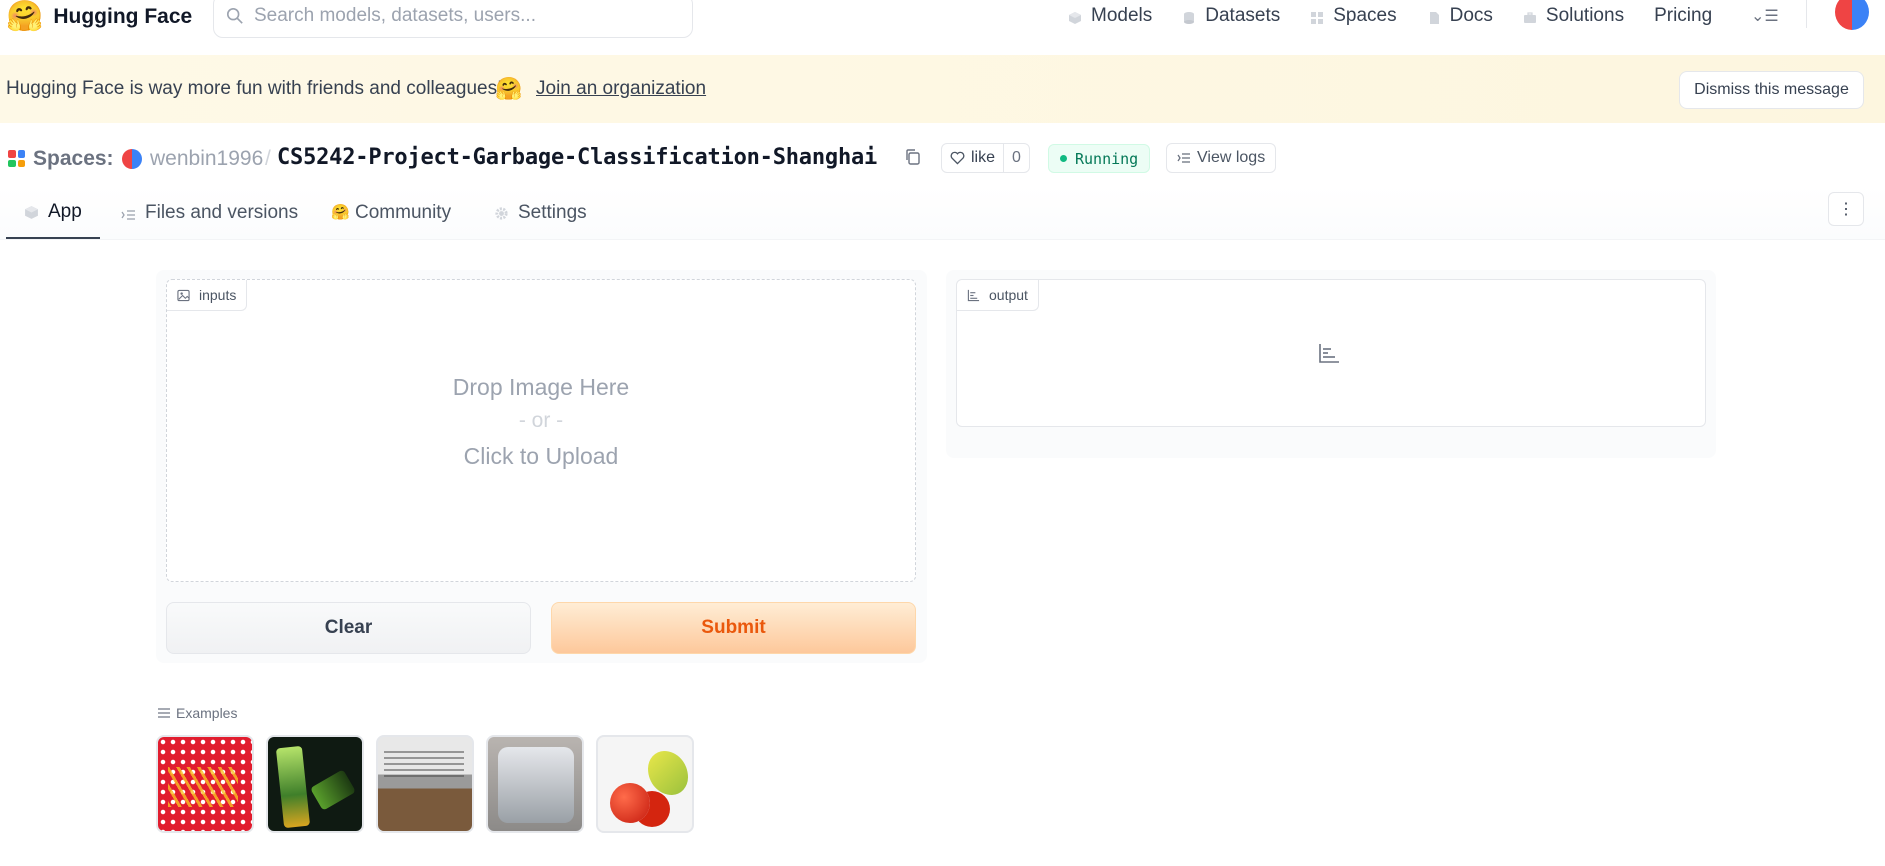  I want to click on input-label: inputs, so click(207, 295).